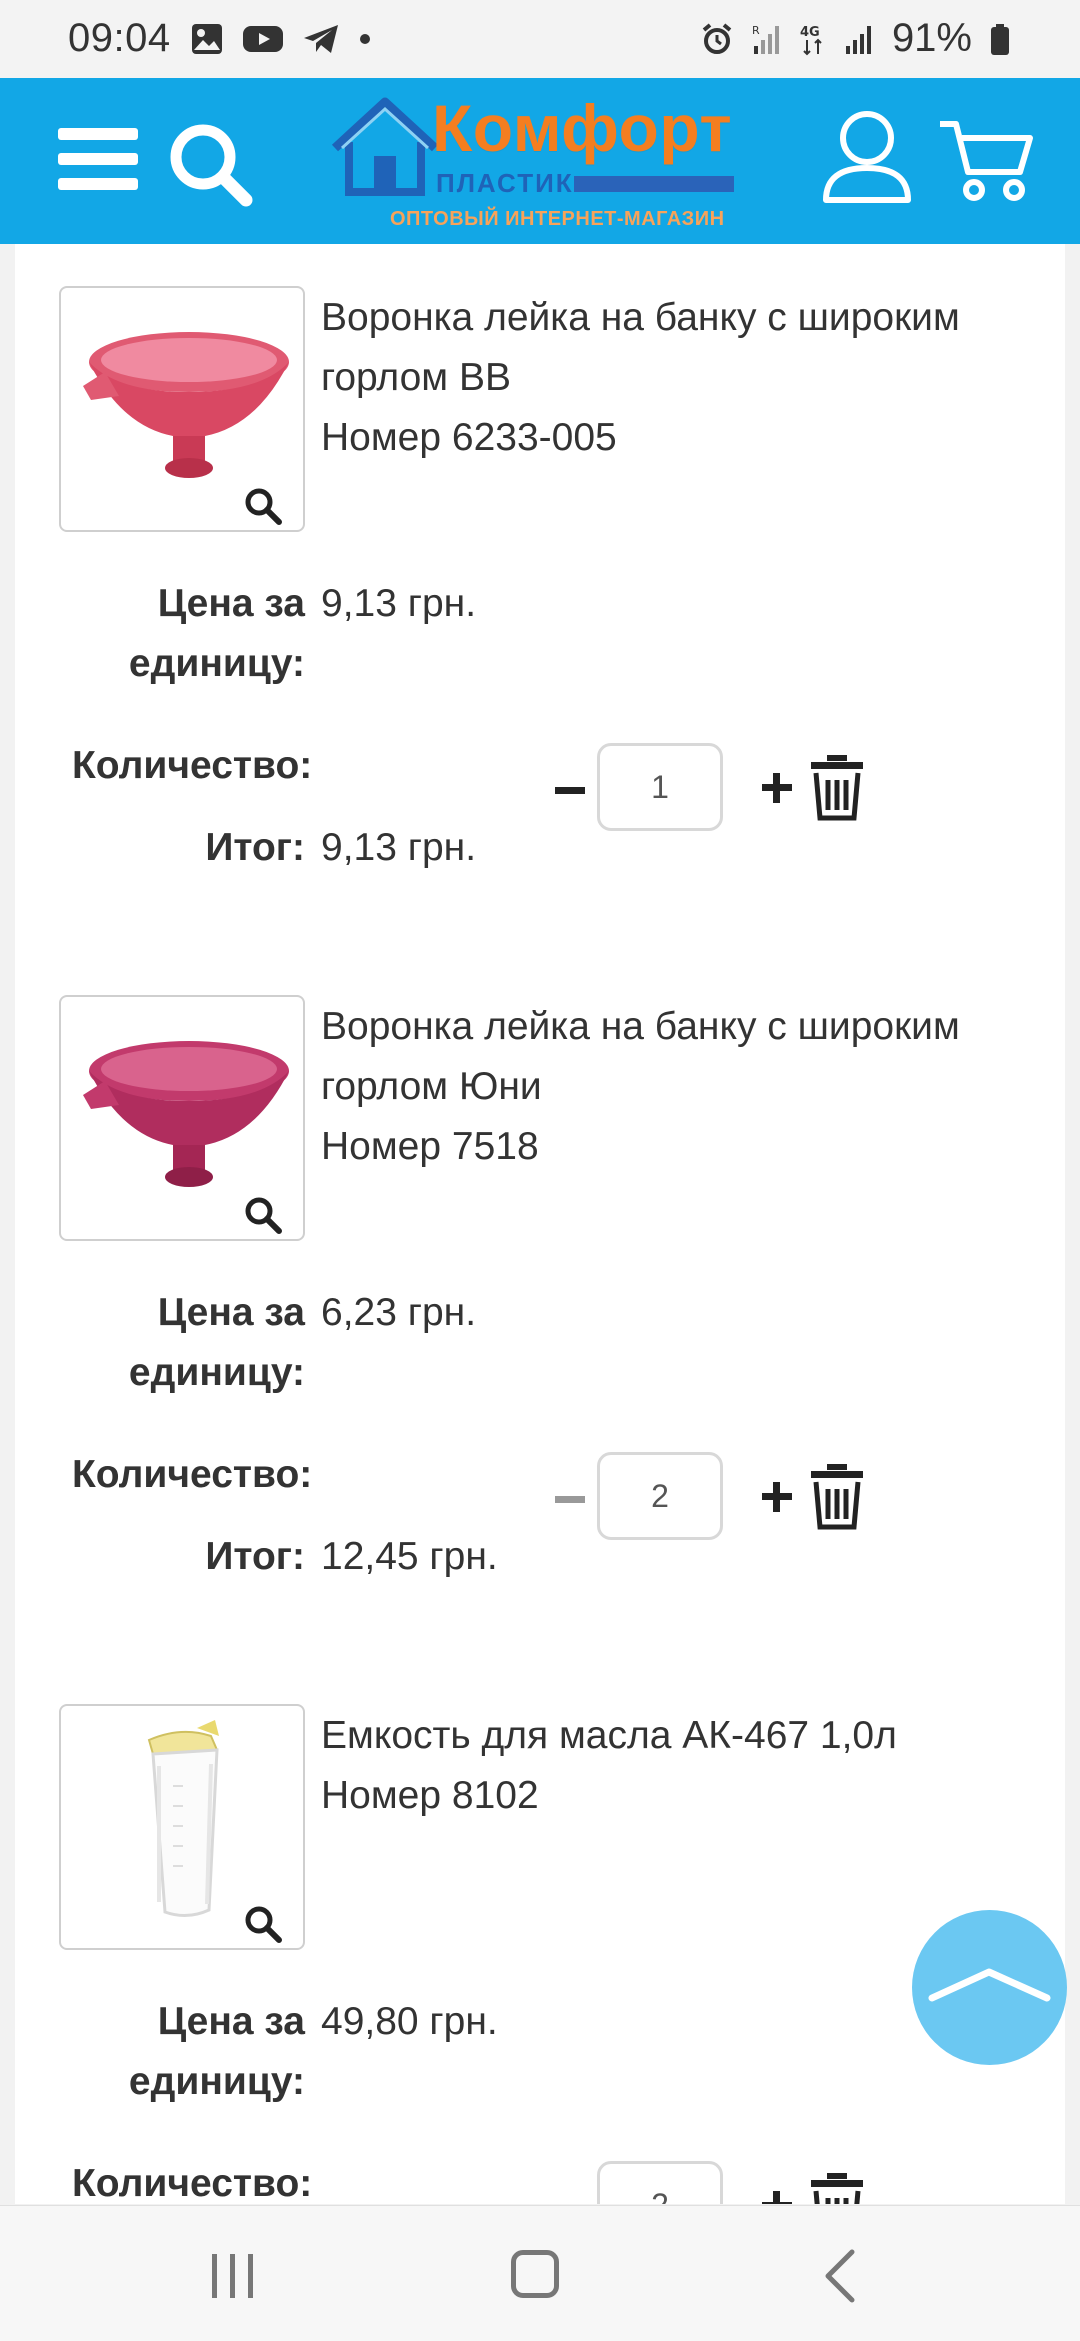 The width and height of the screenshot is (1080, 2341). What do you see at coordinates (207, 39) in the screenshot?
I see `gallery-icon` at bounding box center [207, 39].